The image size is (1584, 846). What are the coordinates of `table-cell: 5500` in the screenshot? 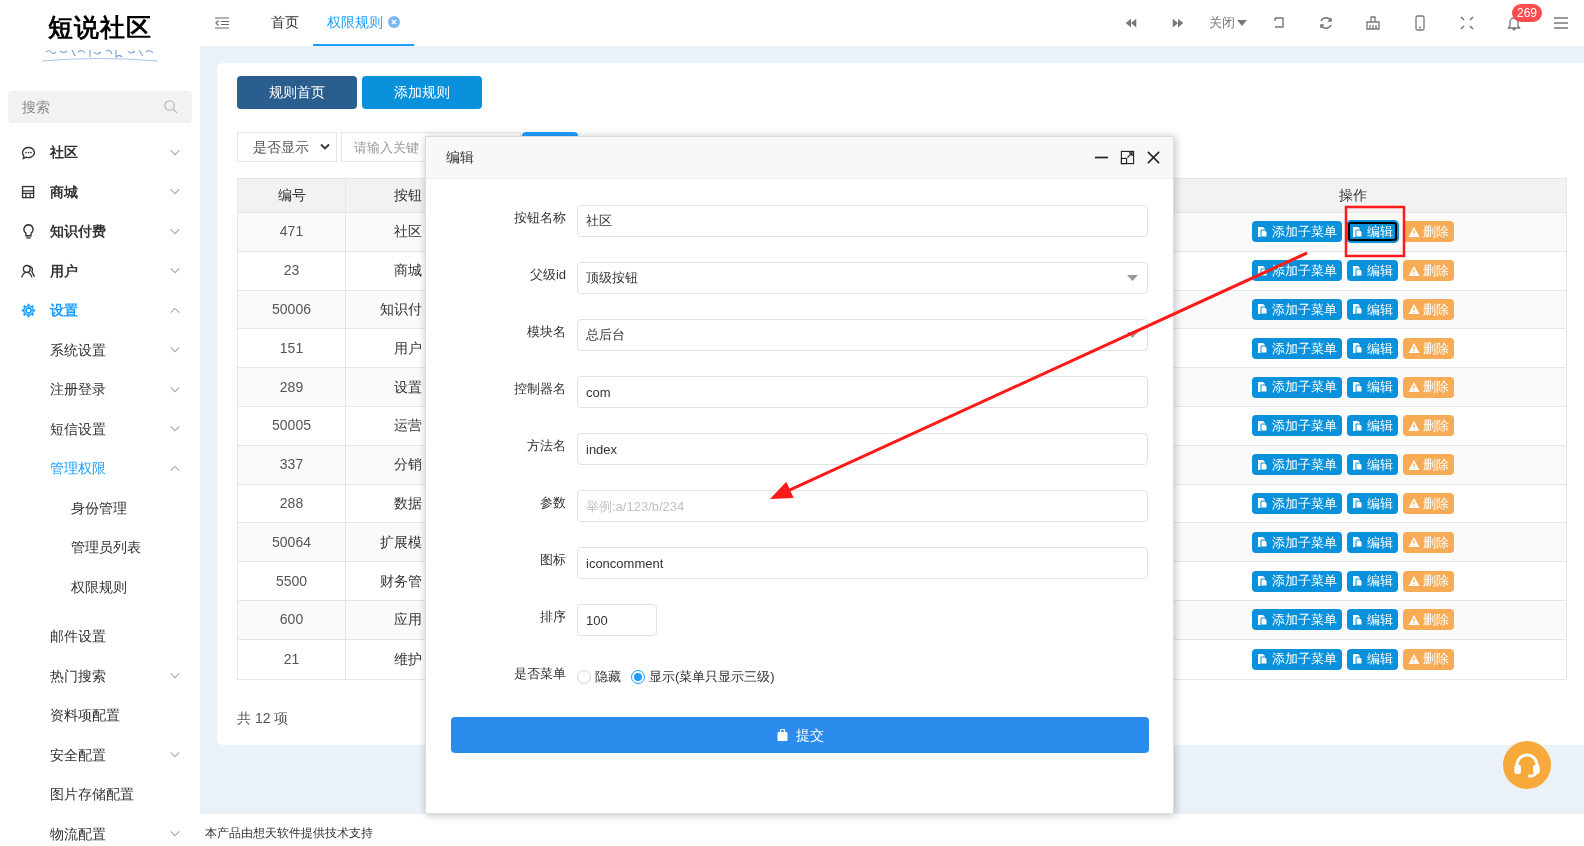 It's located at (292, 581).